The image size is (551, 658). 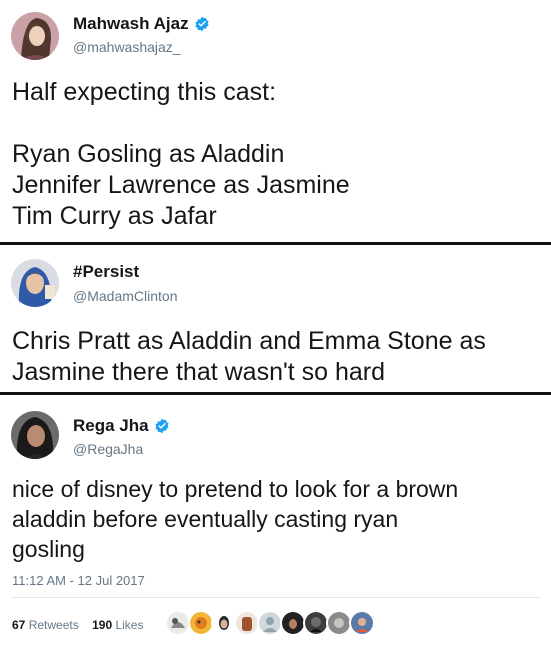 I want to click on tweet-text-line: Ryan Gosling as Aladdin, so click(x=148, y=154).